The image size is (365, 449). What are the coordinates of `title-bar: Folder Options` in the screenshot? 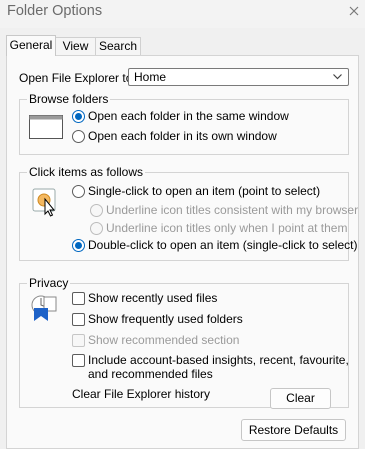 It's located at (182, 14).